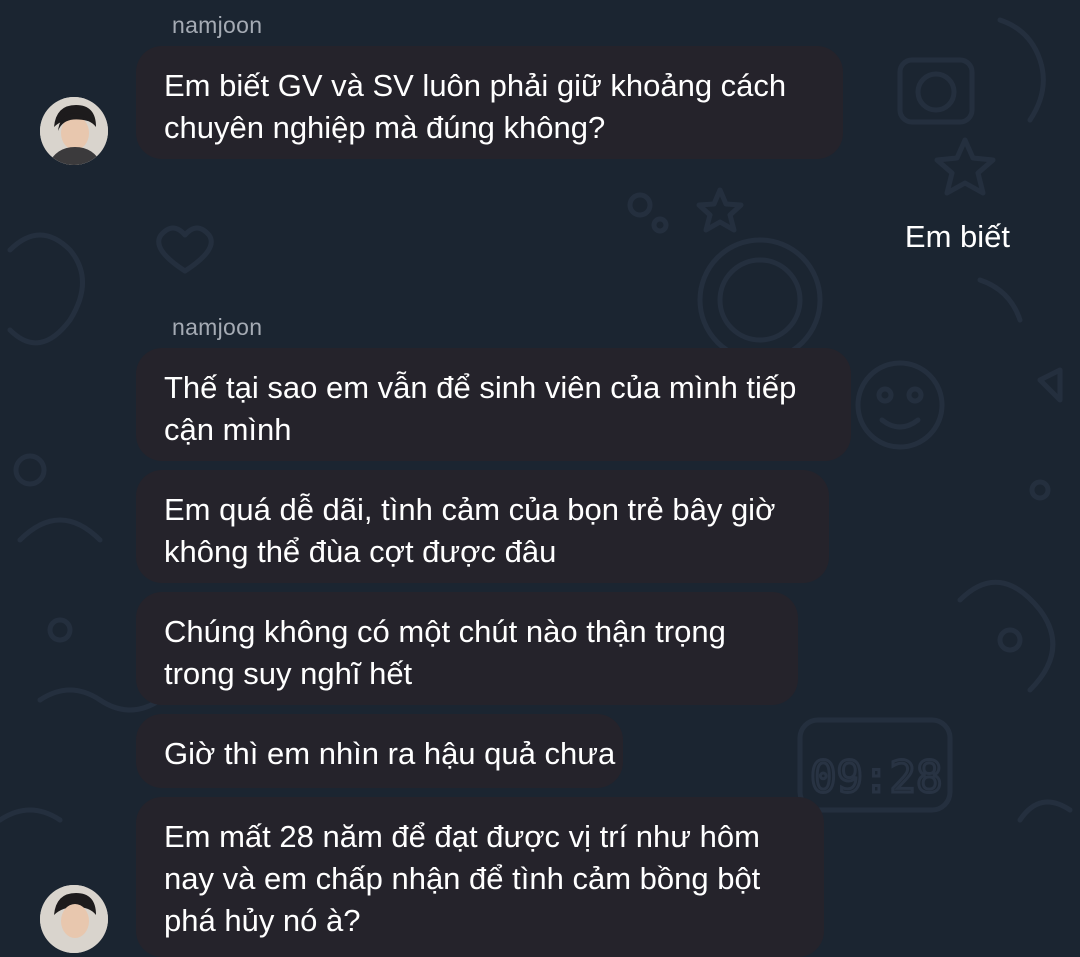 Image resolution: width=1080 pixels, height=957 pixels. I want to click on sun-doodle-icon, so click(760, 300).